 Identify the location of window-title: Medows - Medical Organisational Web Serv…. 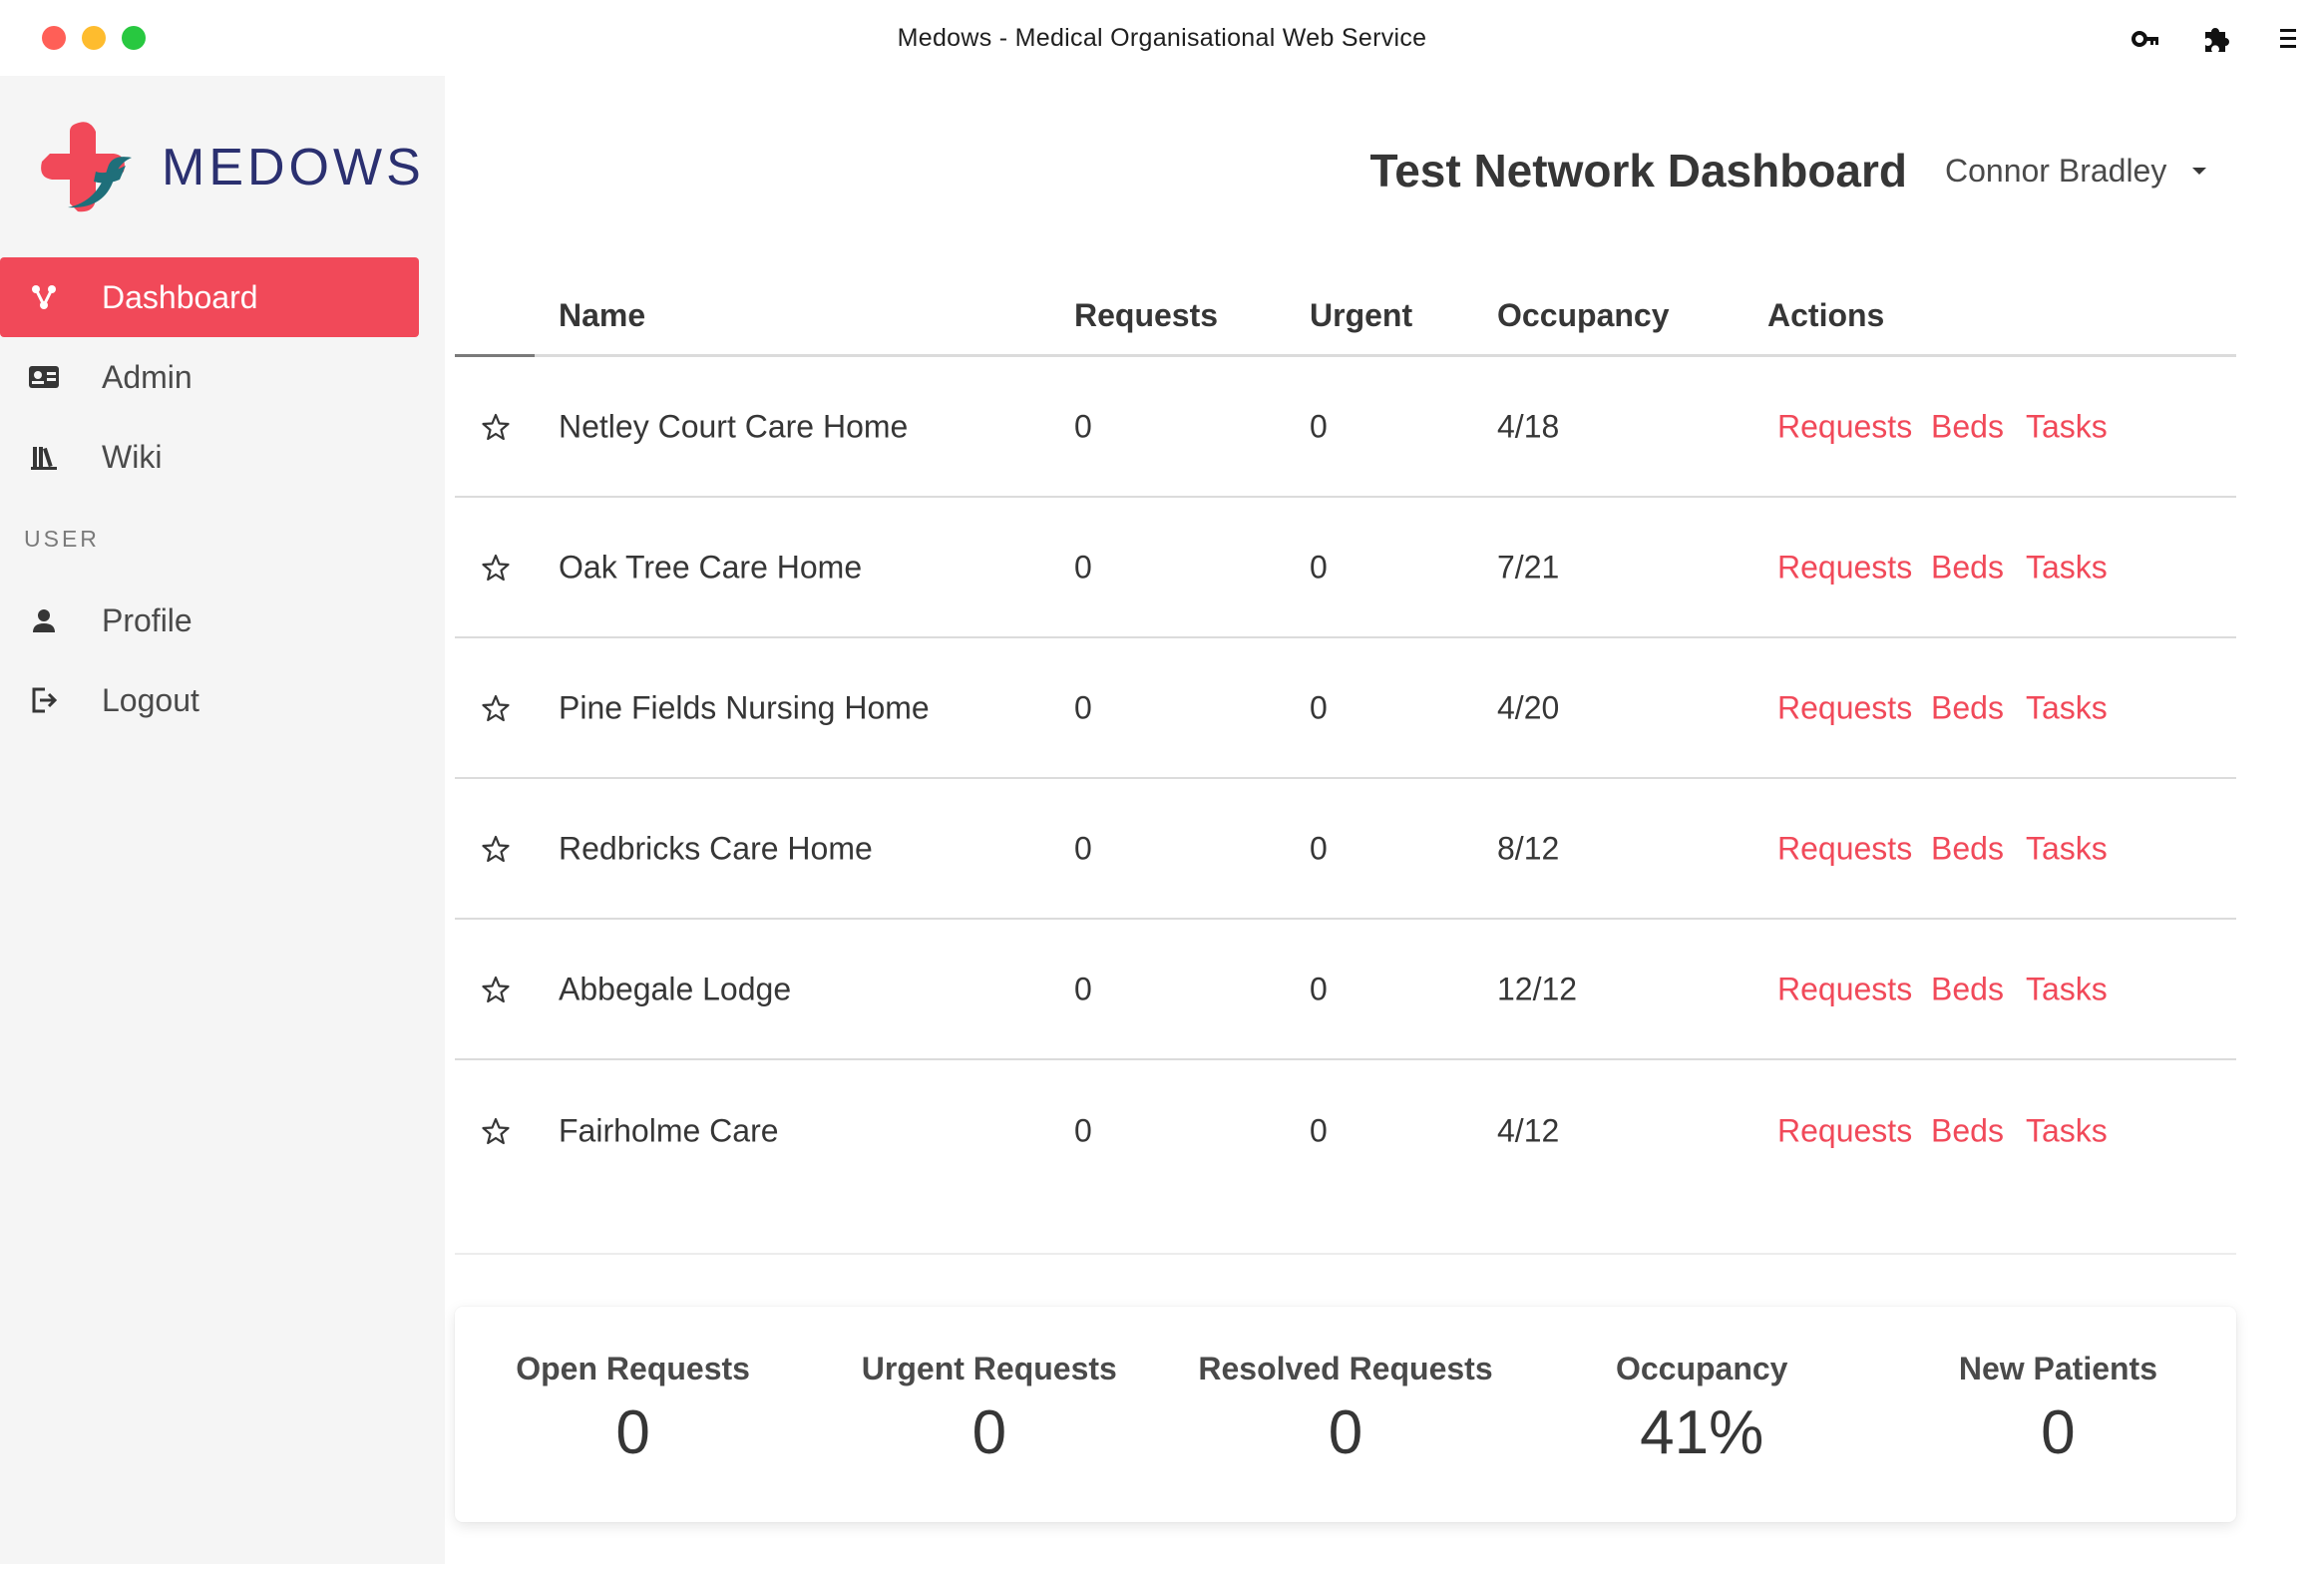
(1162, 38).